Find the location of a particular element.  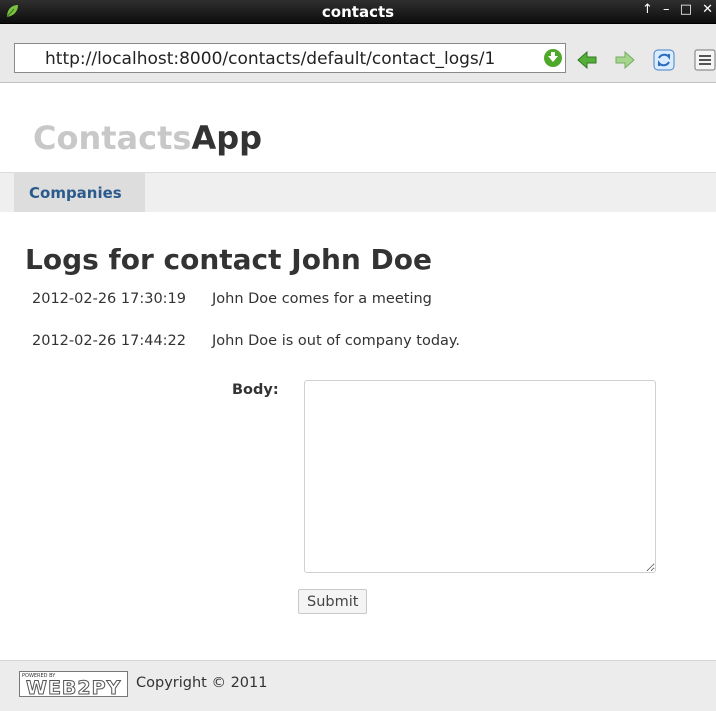

log-text: John Doe is out of company today. is located at coordinates (336, 341).